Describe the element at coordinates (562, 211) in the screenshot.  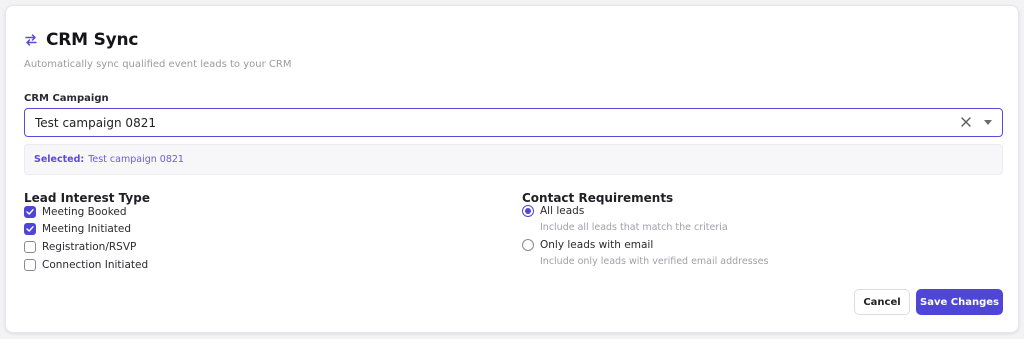
I see `option-label: All leads` at that location.